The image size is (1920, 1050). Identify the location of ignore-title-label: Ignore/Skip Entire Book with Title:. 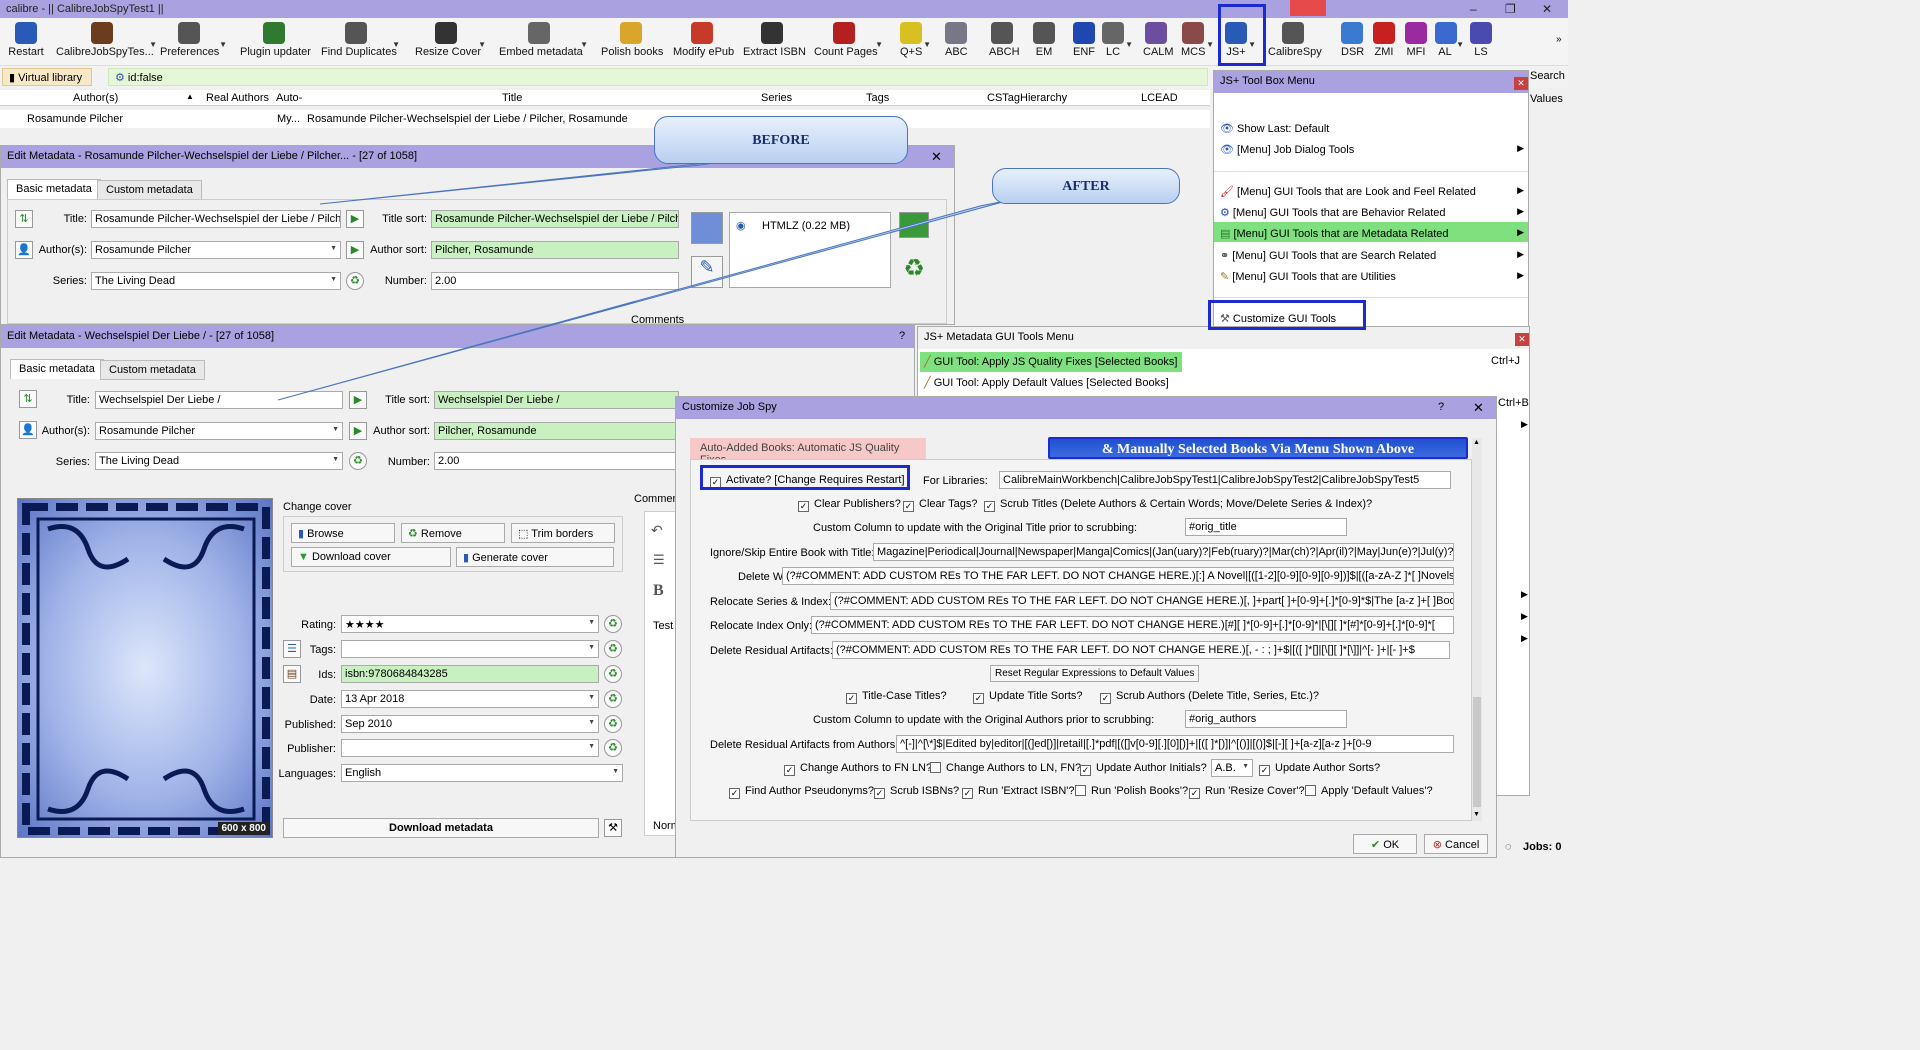
(792, 553).